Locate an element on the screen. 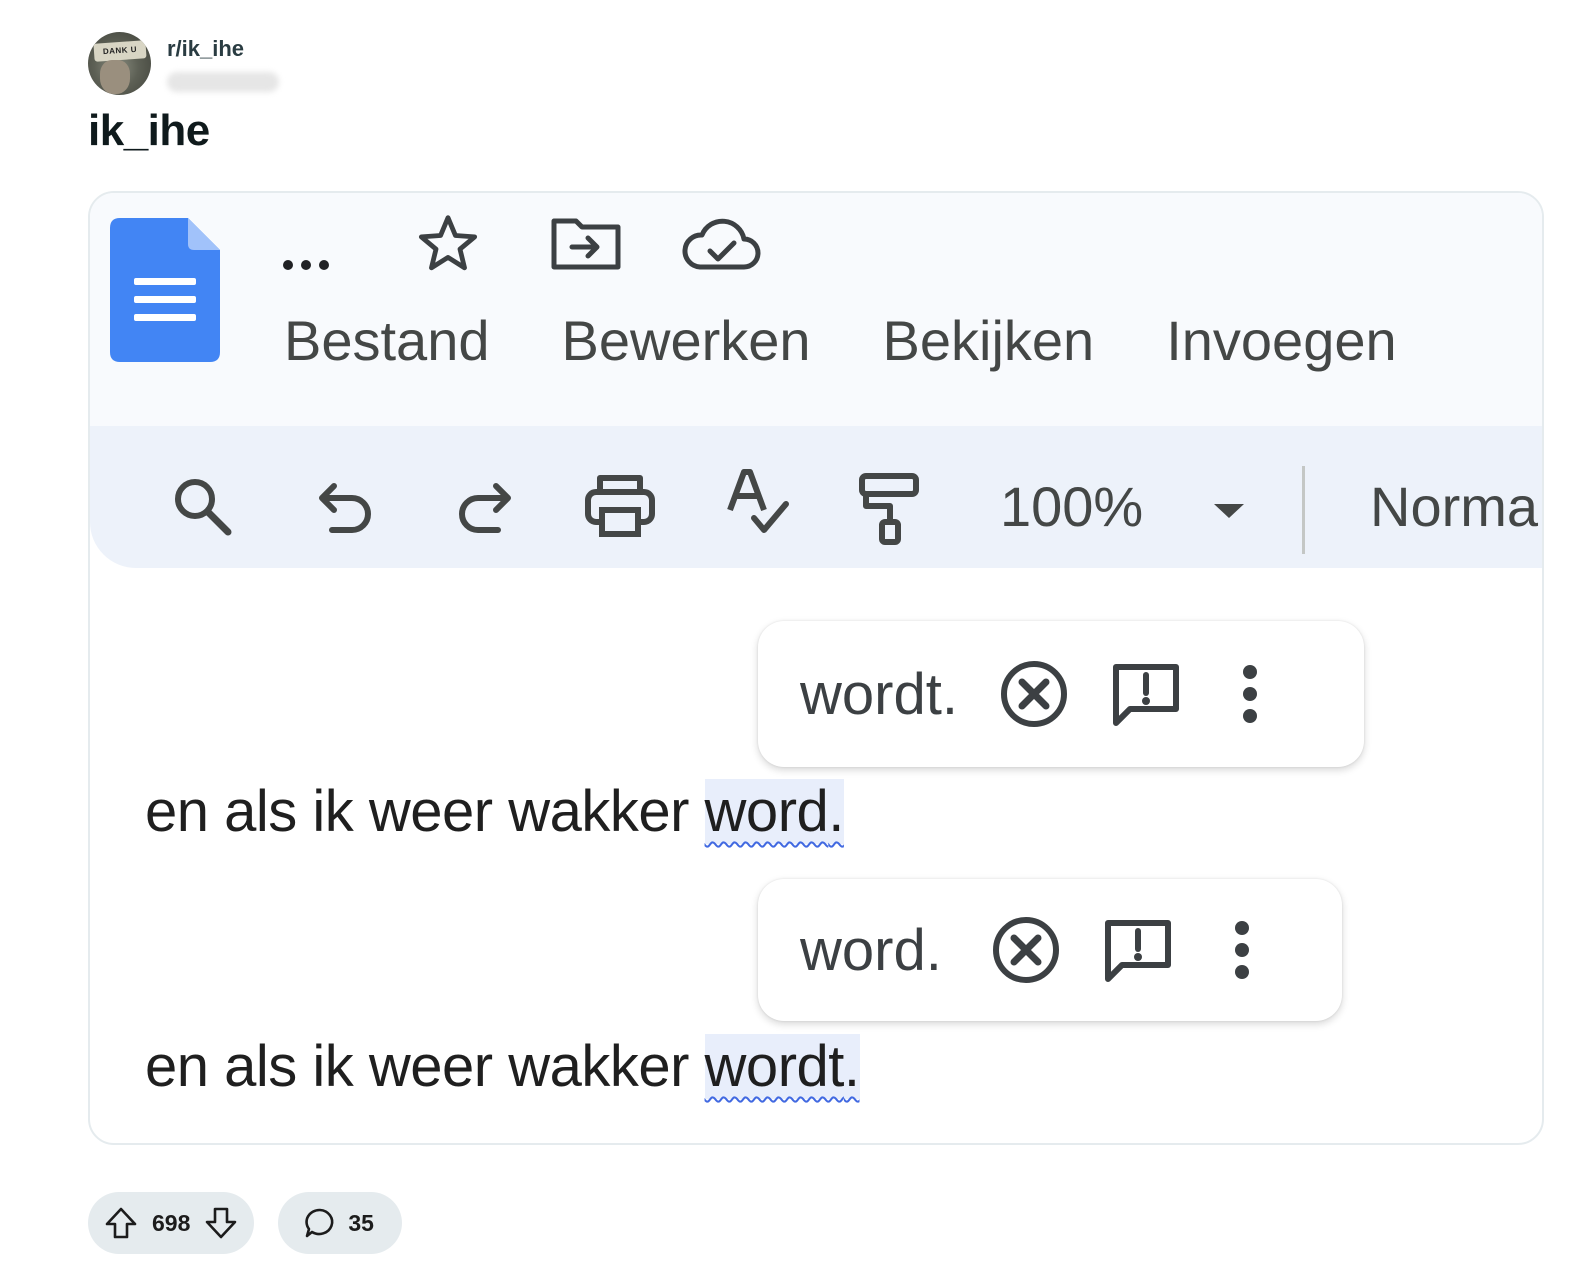  document-line: en als ik weer wakker wordt. is located at coordinates (502, 1066).